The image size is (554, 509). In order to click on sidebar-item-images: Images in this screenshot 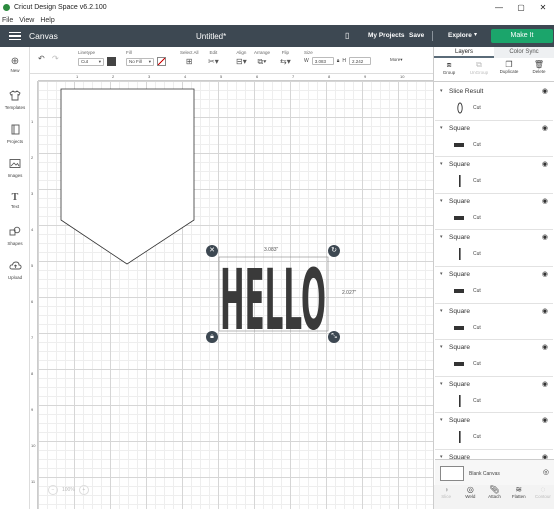, I will do `click(15, 168)`.